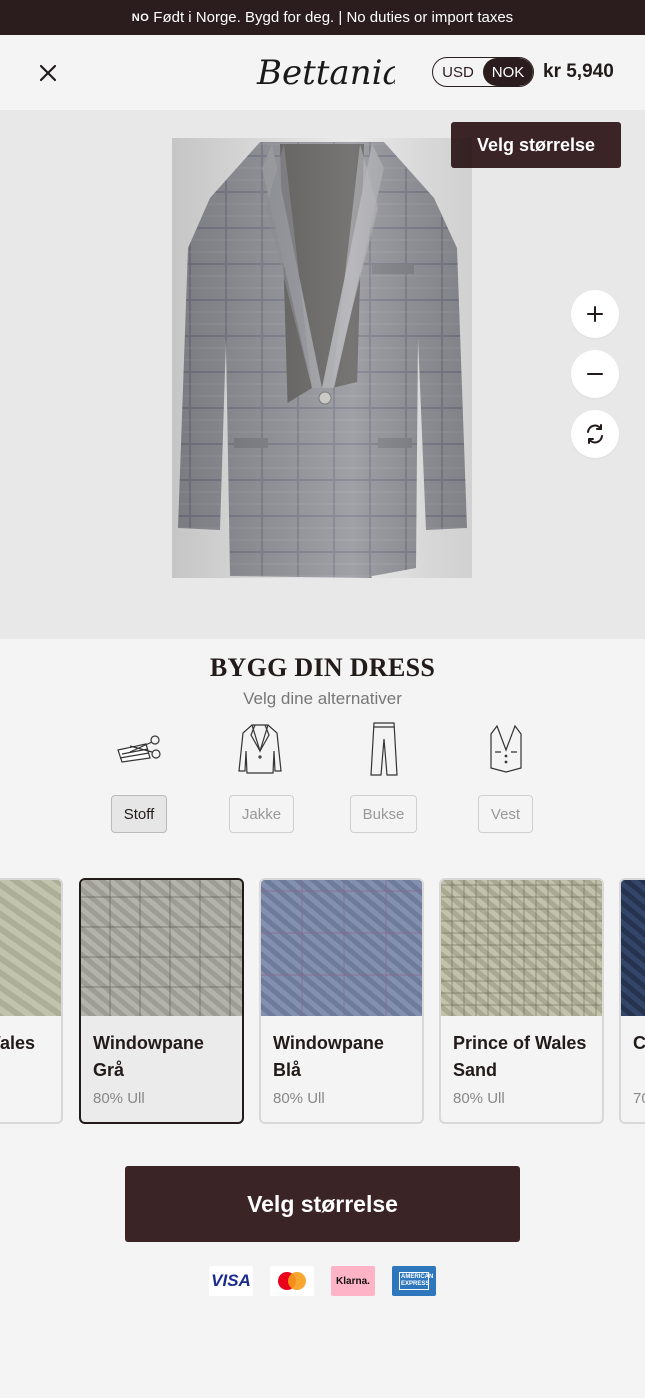 This screenshot has height=1398, width=645. I want to click on rotate-icon, so click(595, 434).